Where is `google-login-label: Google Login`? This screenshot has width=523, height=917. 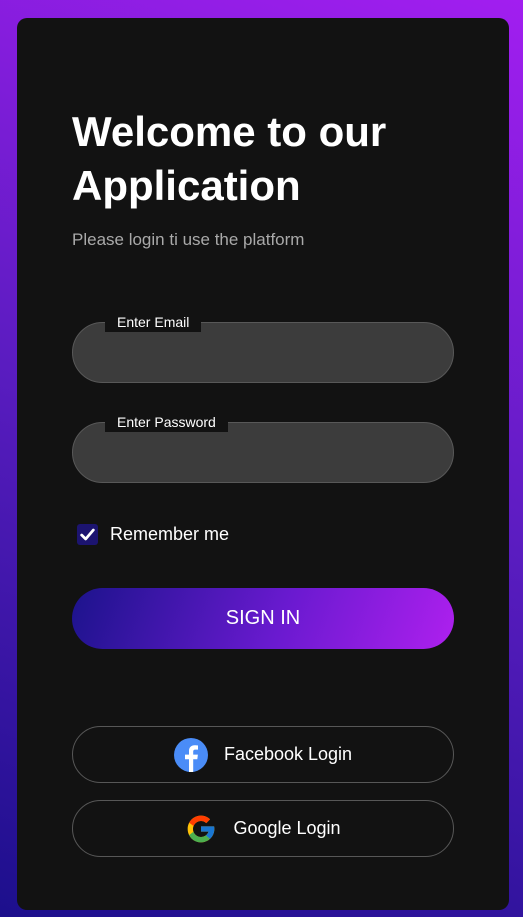 google-login-label: Google Login is located at coordinates (287, 828).